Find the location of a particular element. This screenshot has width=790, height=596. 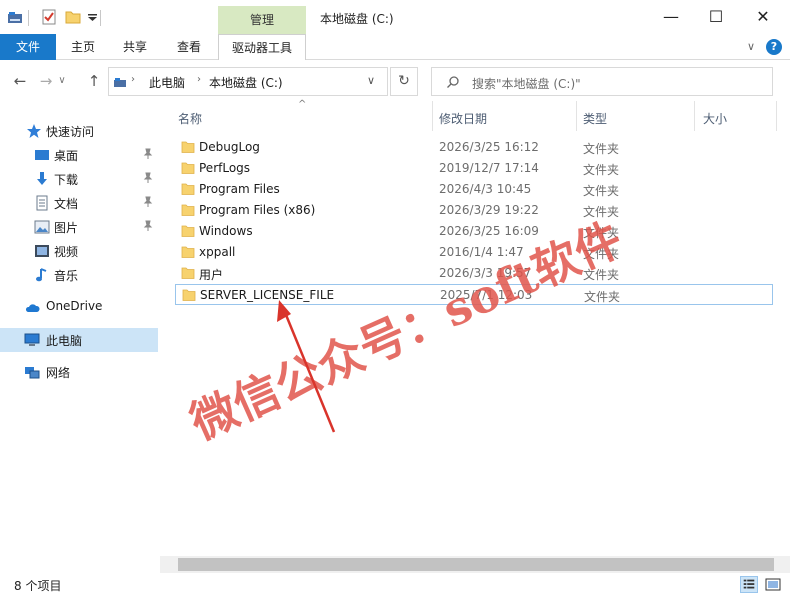

sidebar-item-this-pc: 此电脑 is located at coordinates (79, 340).